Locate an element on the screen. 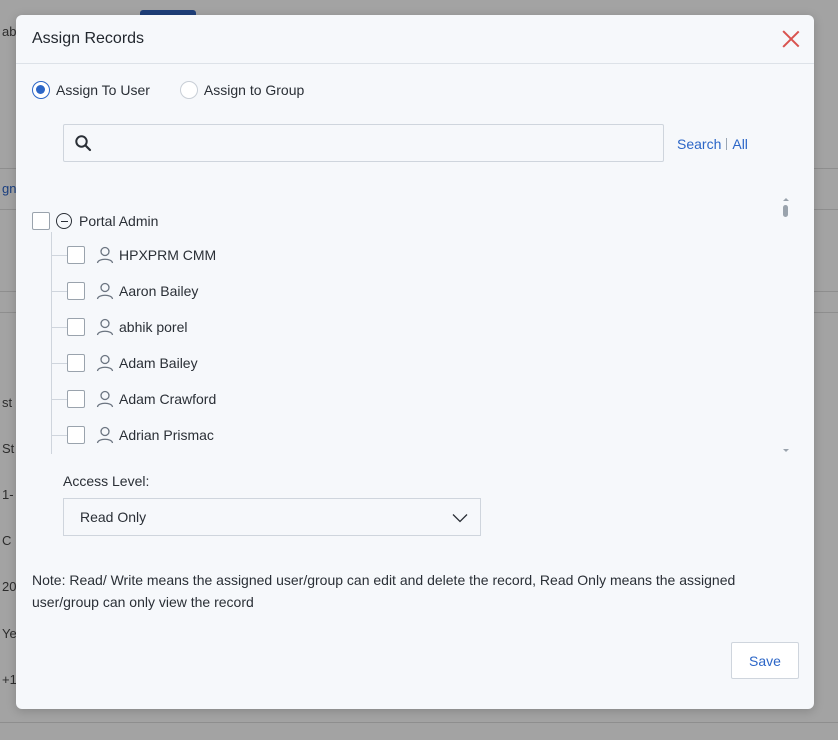 This screenshot has width=838, height=740. root-checkbox is located at coordinates (41, 221).